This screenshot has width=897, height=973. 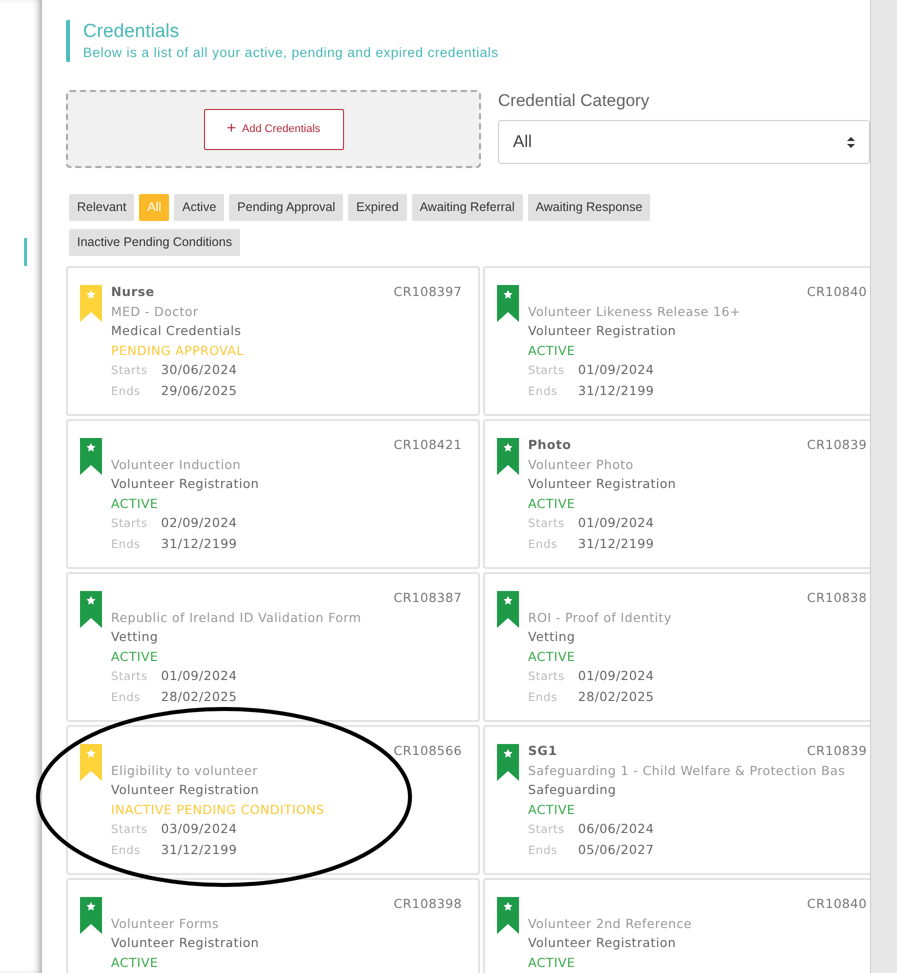 I want to click on filter-tab: Awaiting Response, so click(x=589, y=207).